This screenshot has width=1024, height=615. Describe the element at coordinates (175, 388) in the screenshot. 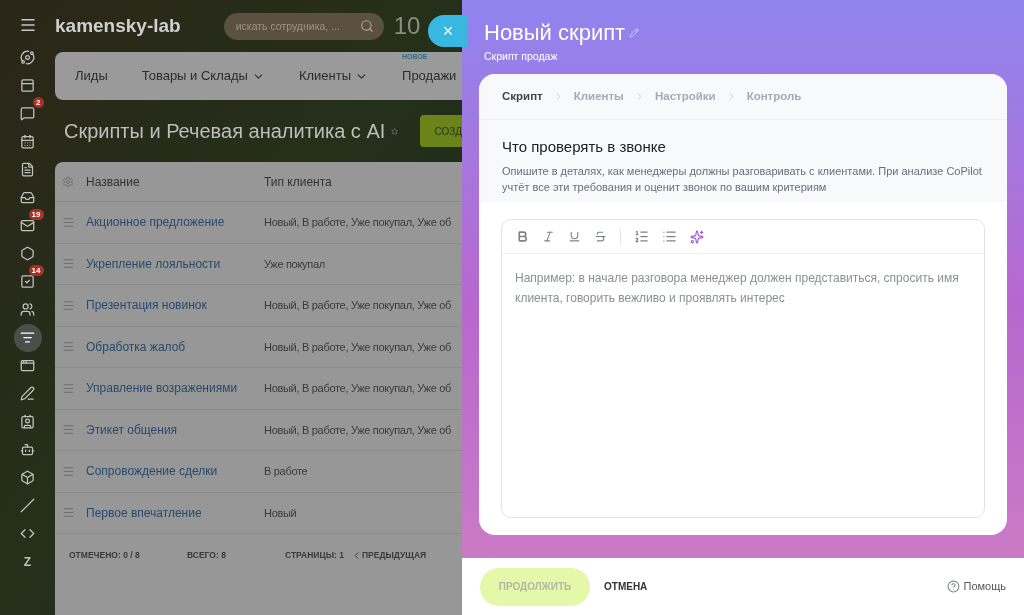

I see `script-link: Управление возражениями` at that location.